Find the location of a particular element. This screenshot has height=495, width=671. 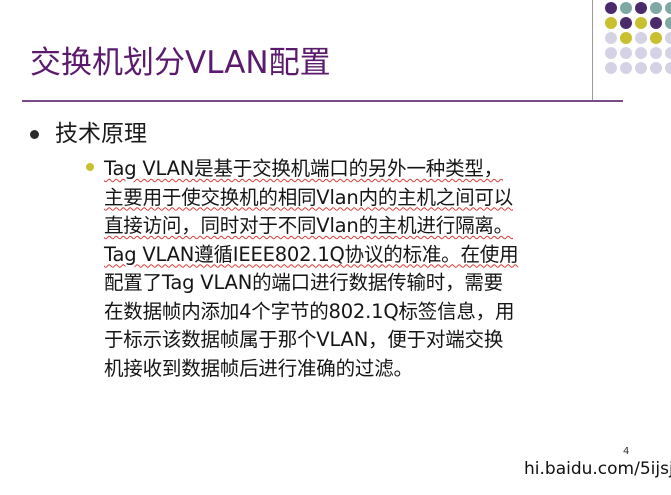

paragraph-line-text: Tag VLAN是基于交换机端口的另外一种类型， is located at coordinates (303, 168).